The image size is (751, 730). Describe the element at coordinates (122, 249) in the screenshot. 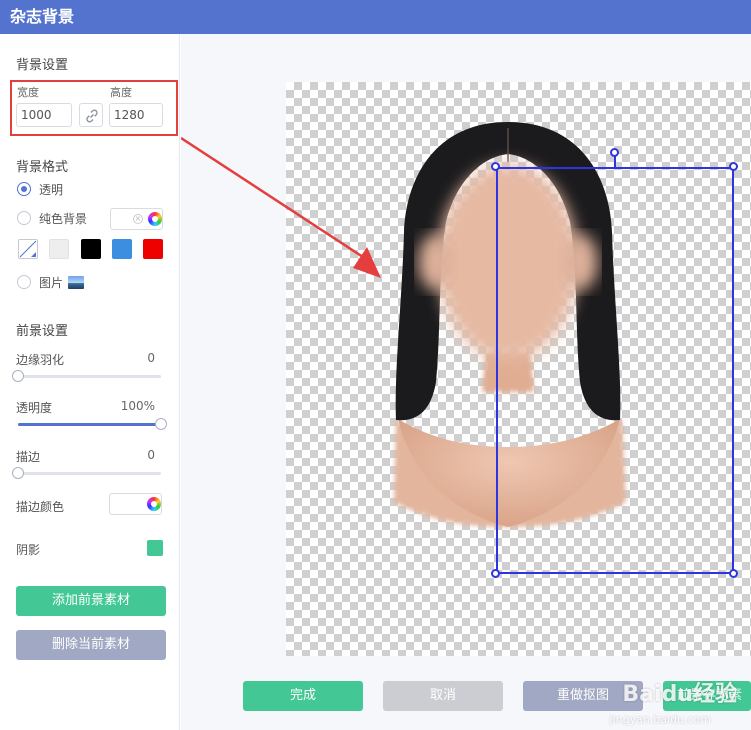

I see `swatch-blue` at that location.